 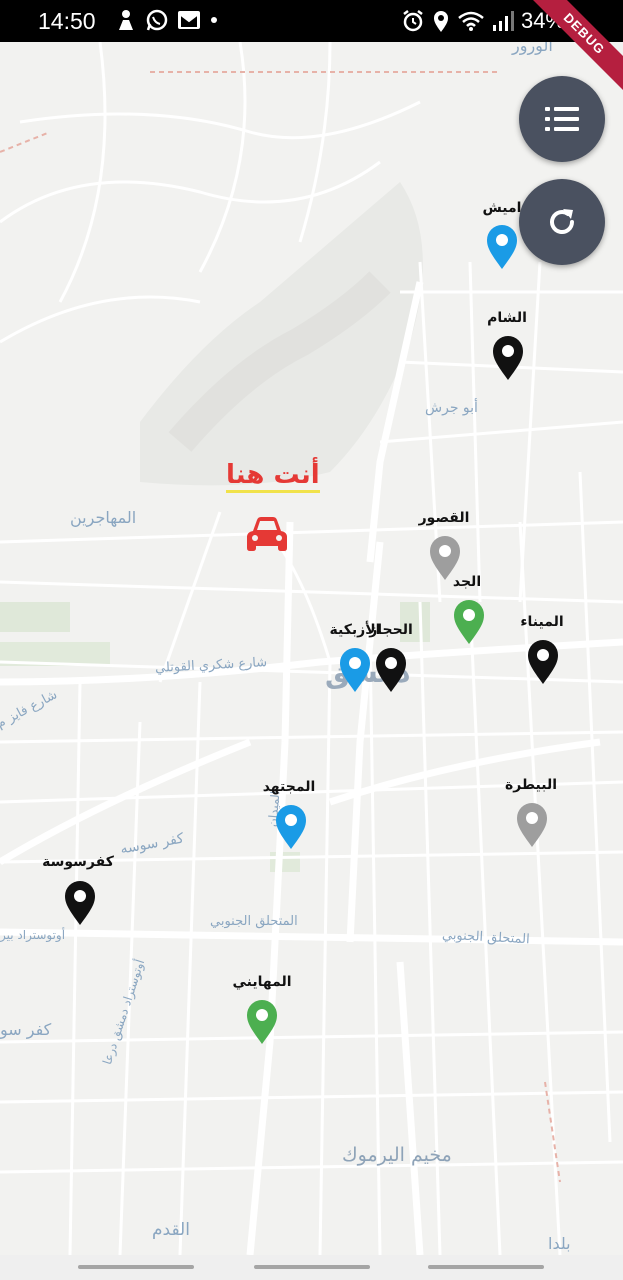 What do you see at coordinates (189, 20) in the screenshot?
I see `gmail-icon` at bounding box center [189, 20].